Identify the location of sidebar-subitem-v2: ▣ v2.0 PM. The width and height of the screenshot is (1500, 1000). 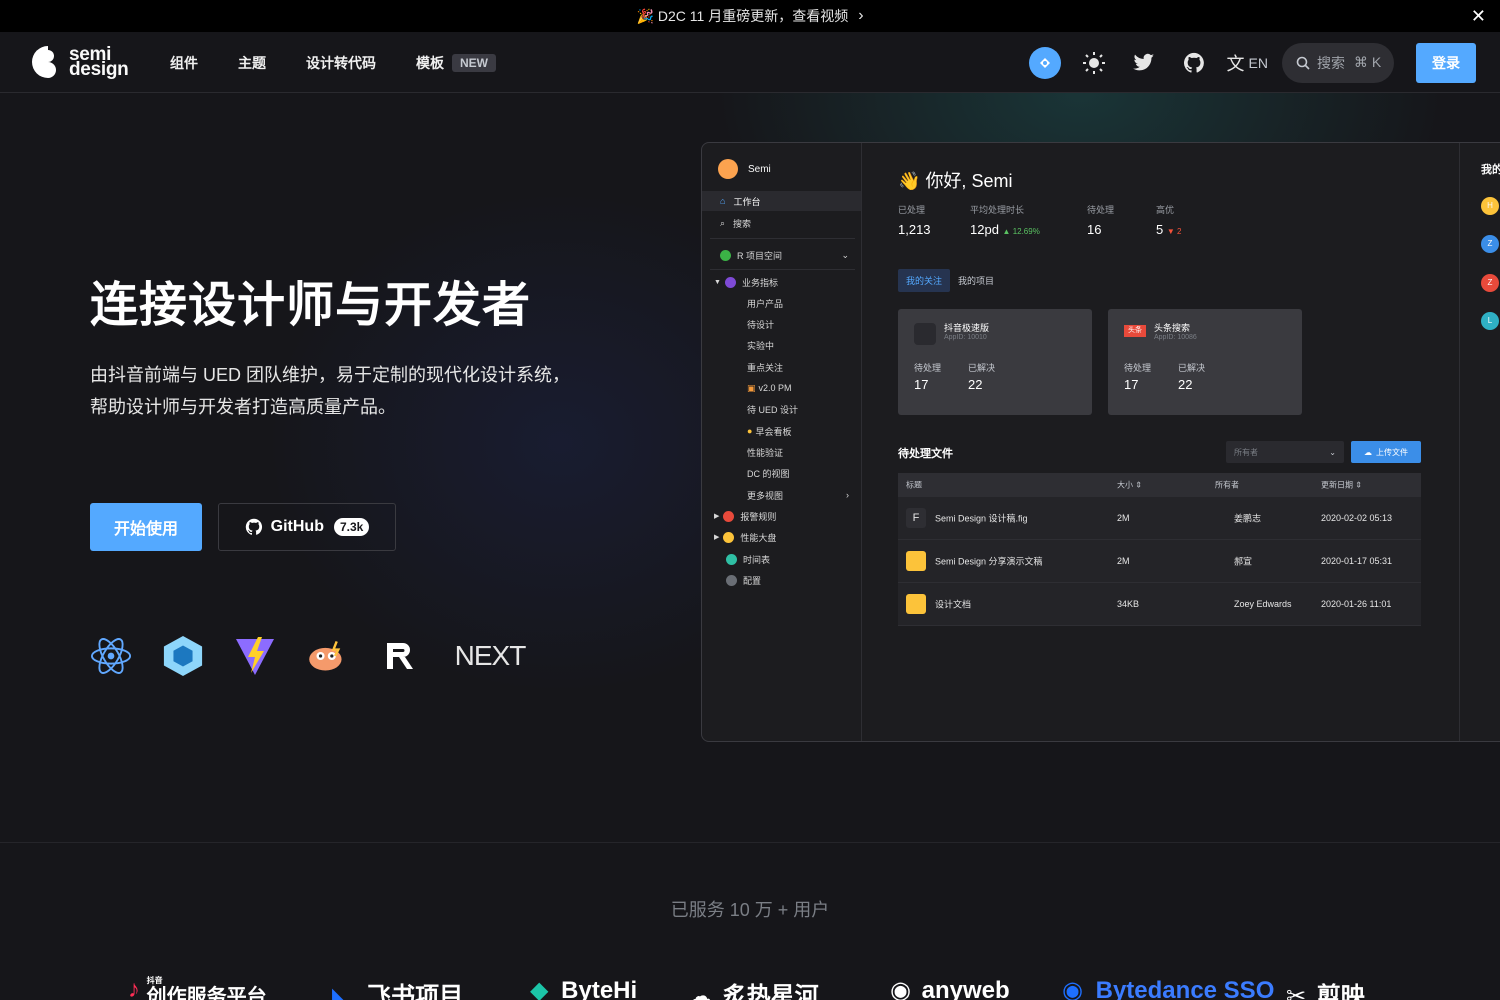
(781, 388).